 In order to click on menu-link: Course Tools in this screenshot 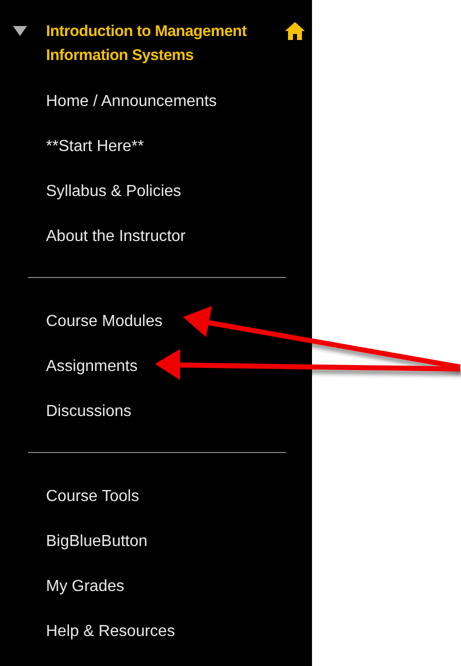, I will do `click(93, 497)`.